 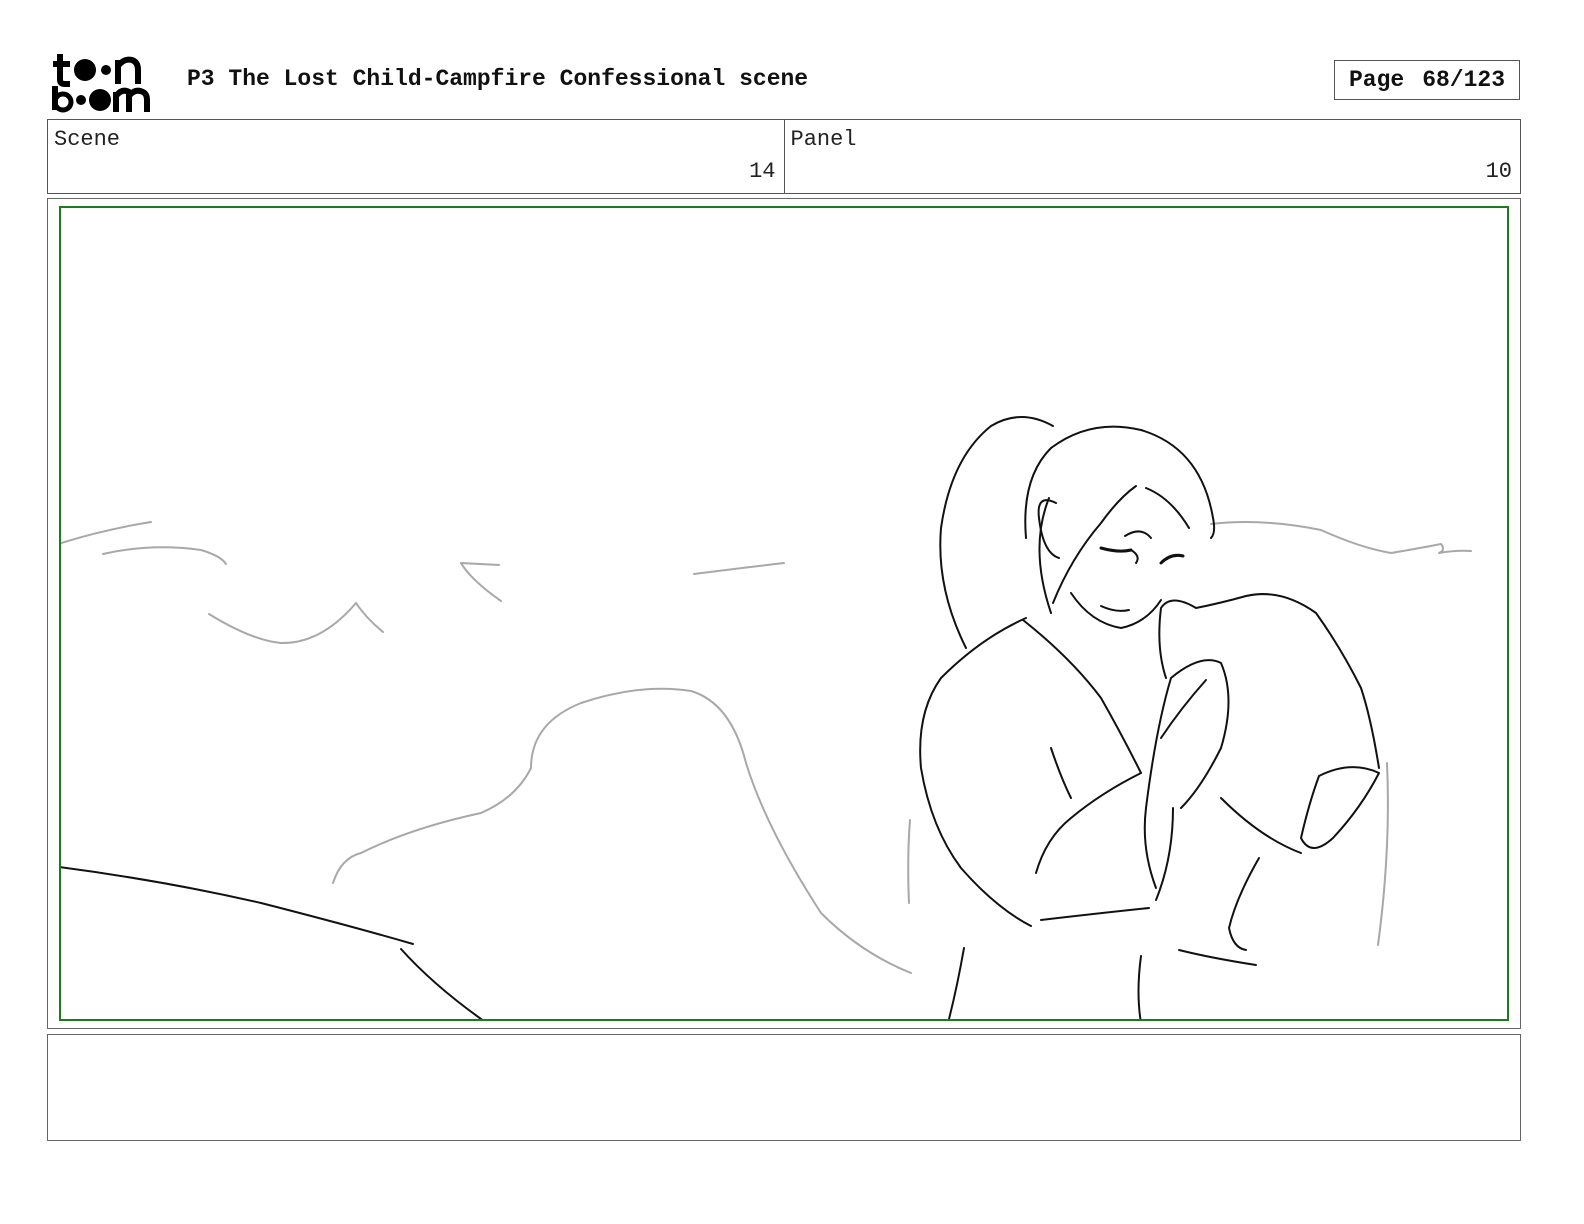 I want to click on page-number: 68/123, so click(x=1464, y=80).